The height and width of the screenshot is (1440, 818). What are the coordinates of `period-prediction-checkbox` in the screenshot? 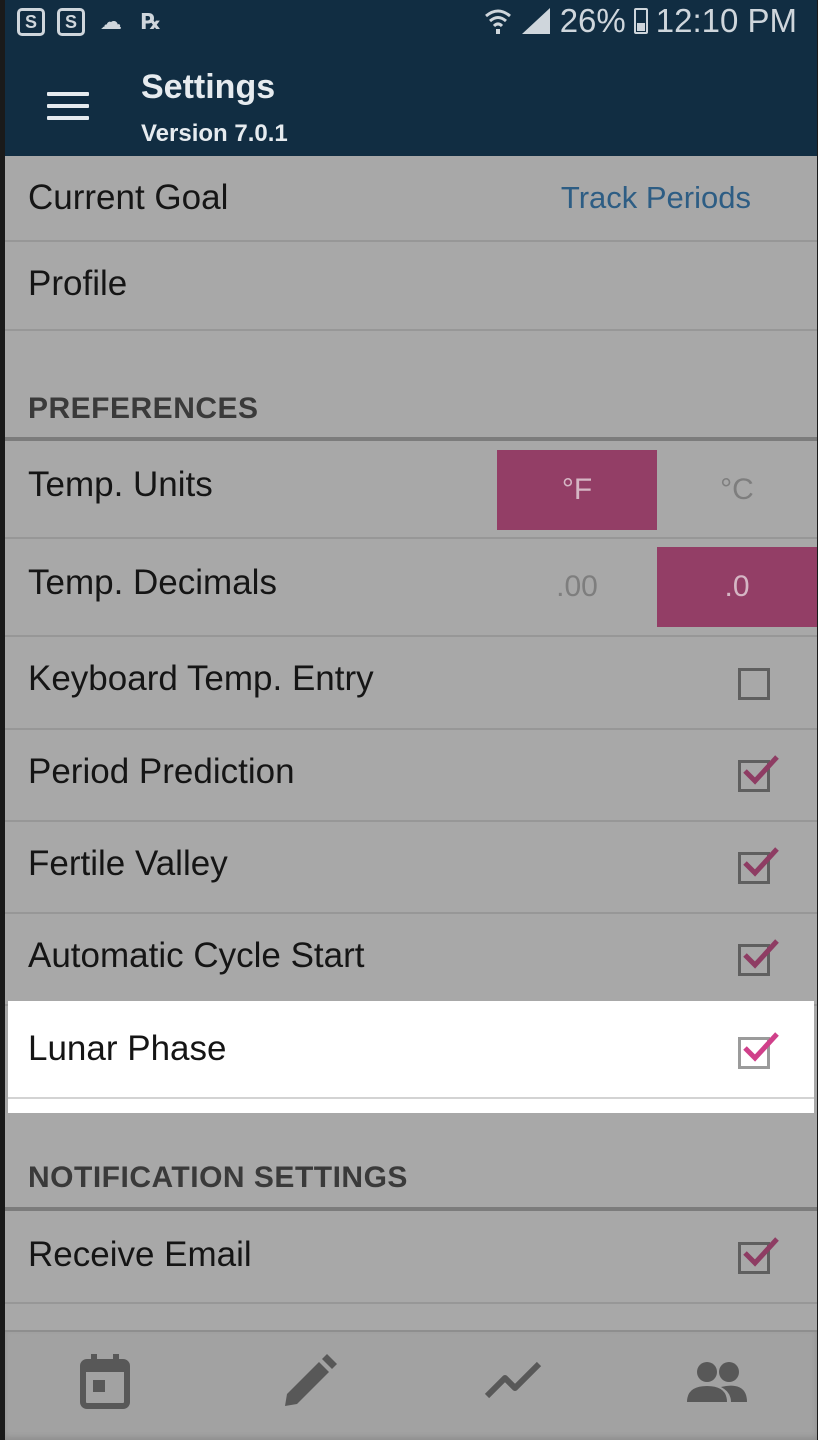 It's located at (758, 773).